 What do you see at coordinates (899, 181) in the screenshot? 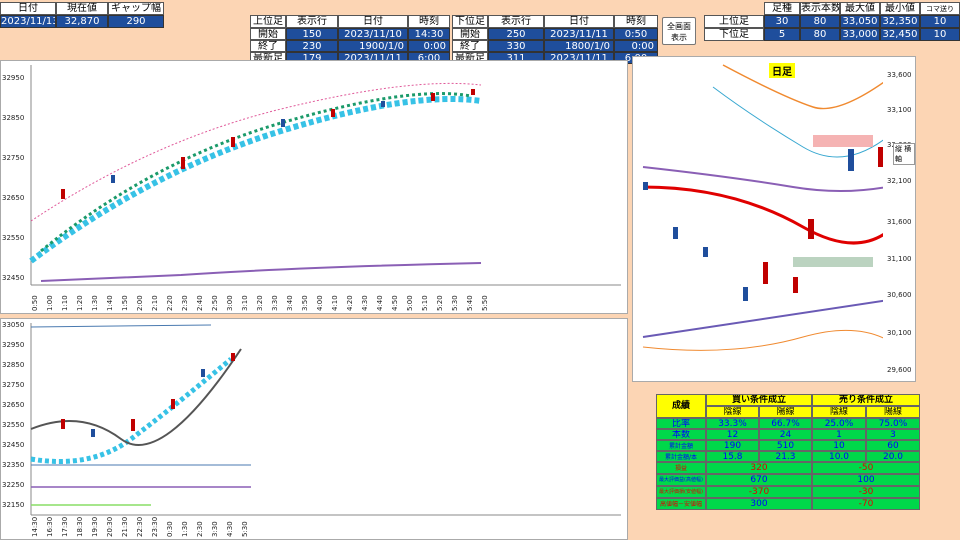
I see `daily-y-tick: 32,100` at bounding box center [899, 181].